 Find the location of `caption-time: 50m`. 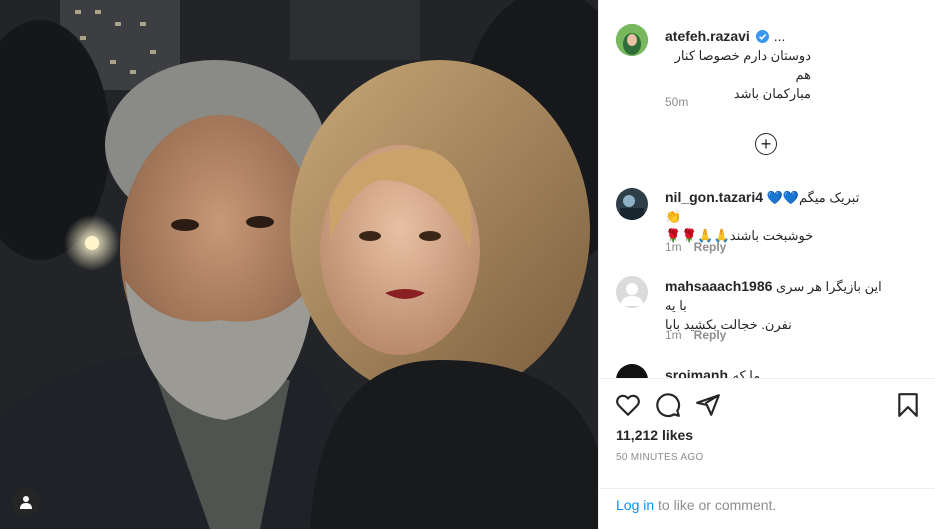

caption-time: 50m is located at coordinates (677, 102).